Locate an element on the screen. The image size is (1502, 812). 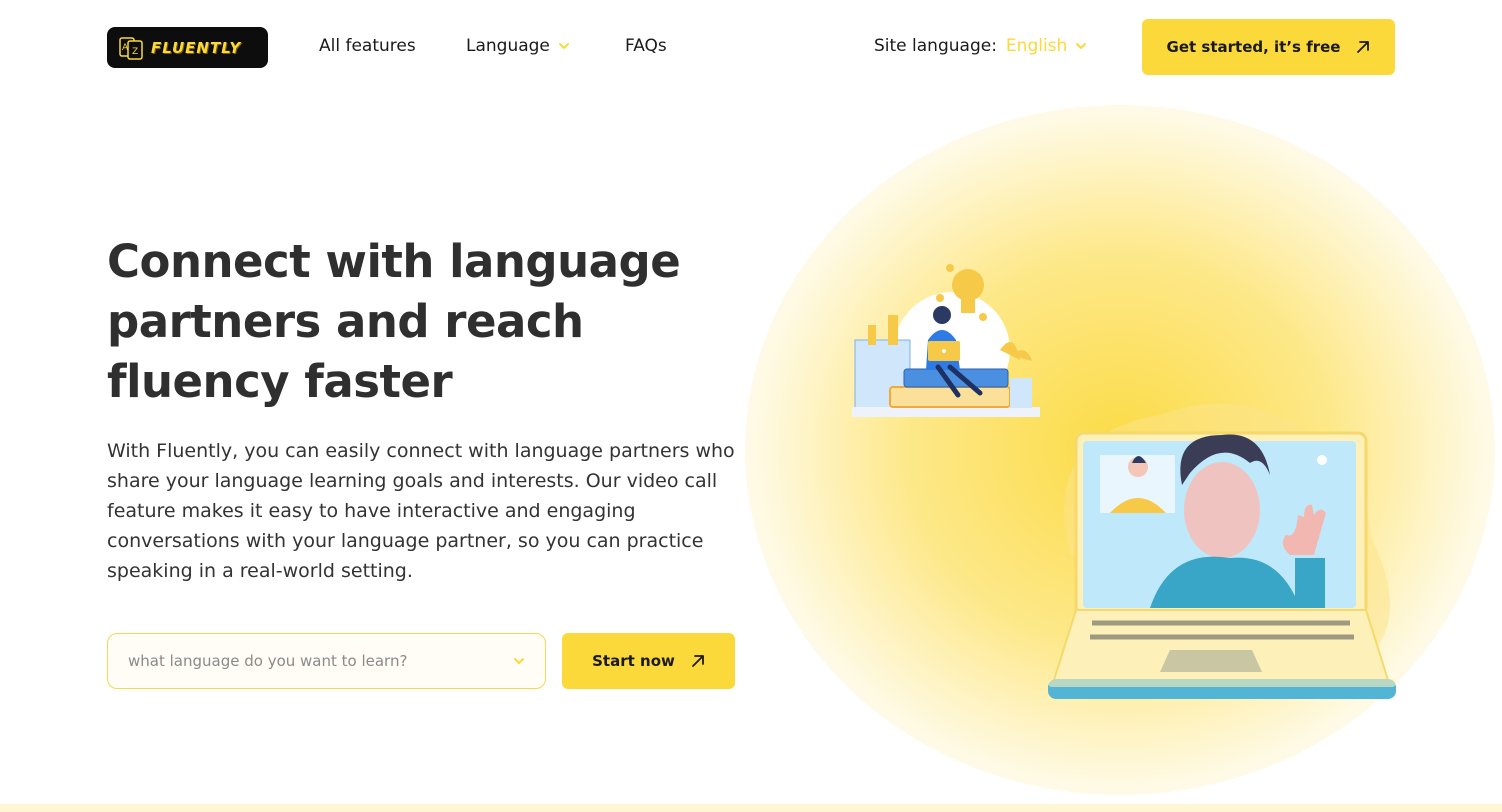
svg-text: A is located at coordinates (125, 48).